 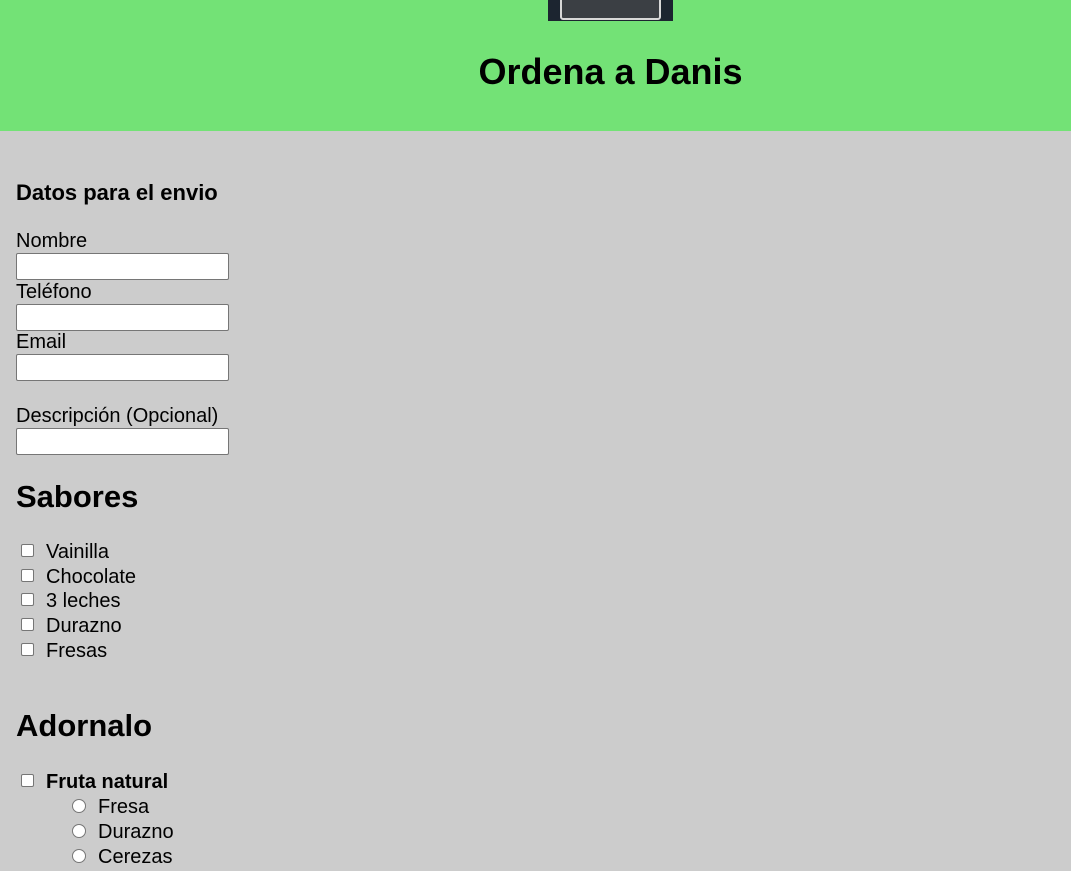 I want to click on flavor-option-durazno: Durazno, so click(x=71, y=626).